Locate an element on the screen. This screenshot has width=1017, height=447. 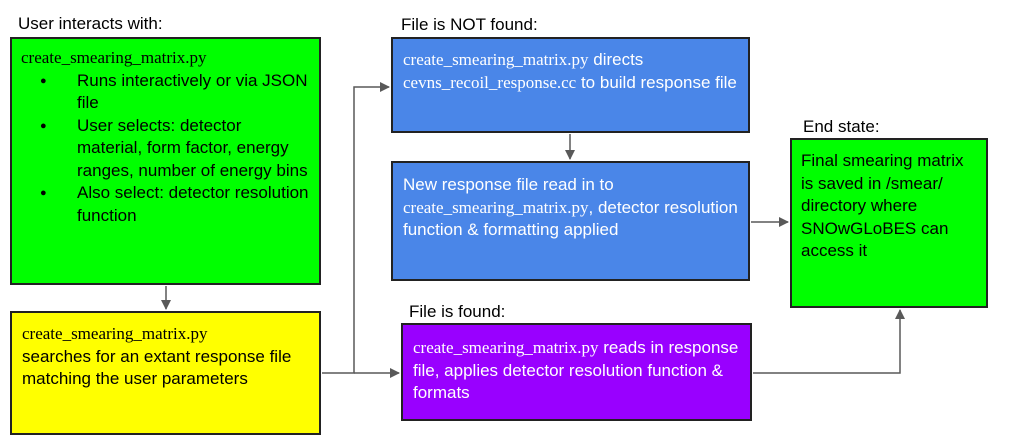
arrow-search-to-build is located at coordinates (356, 228).